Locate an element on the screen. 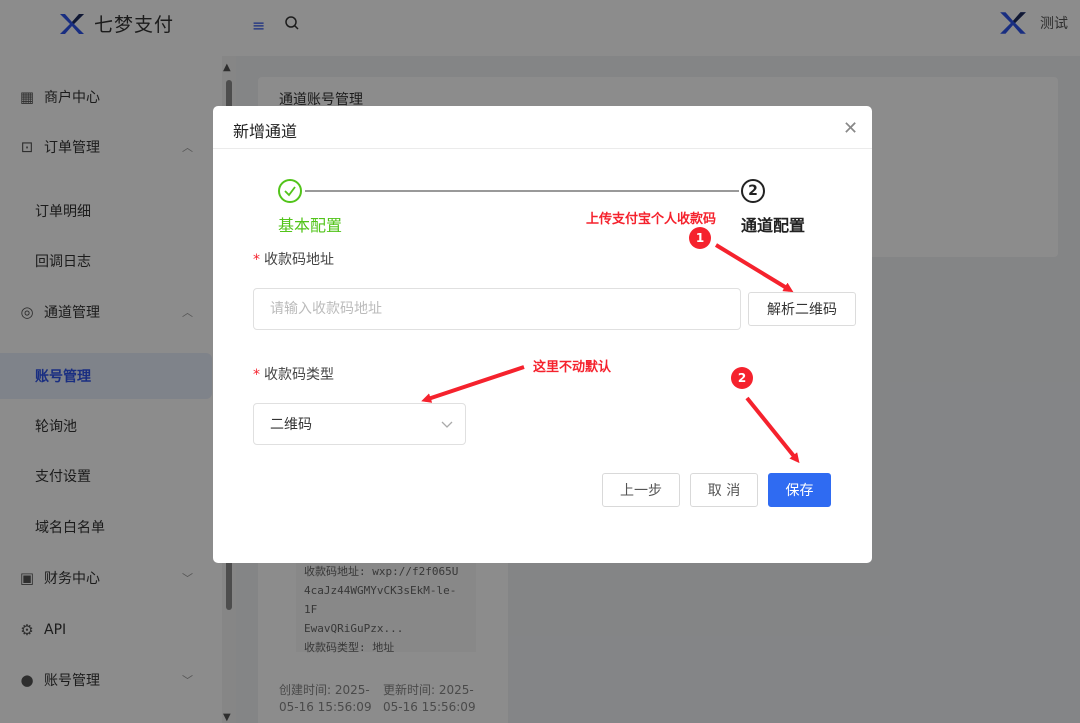 The height and width of the screenshot is (723, 1080). dialog-divider is located at coordinates (542, 148).